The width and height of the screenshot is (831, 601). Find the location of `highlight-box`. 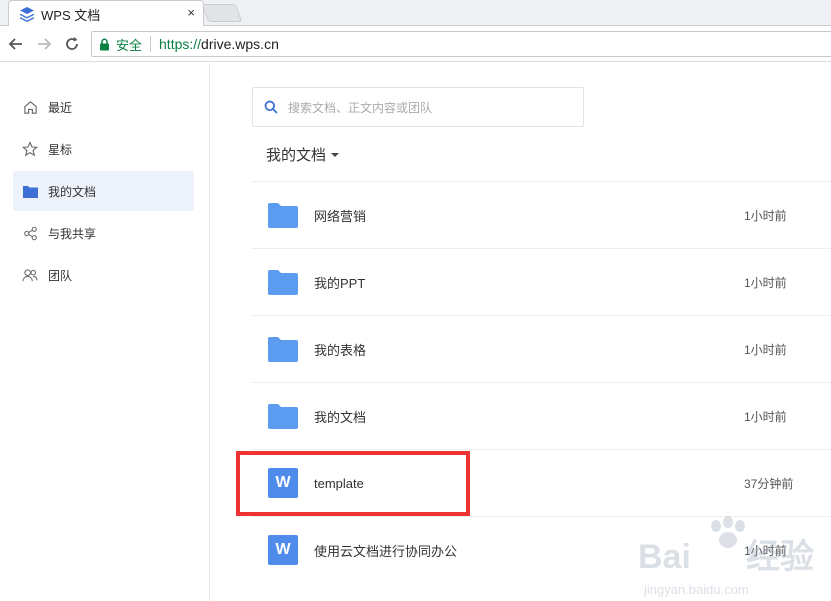

highlight-box is located at coordinates (353, 483).